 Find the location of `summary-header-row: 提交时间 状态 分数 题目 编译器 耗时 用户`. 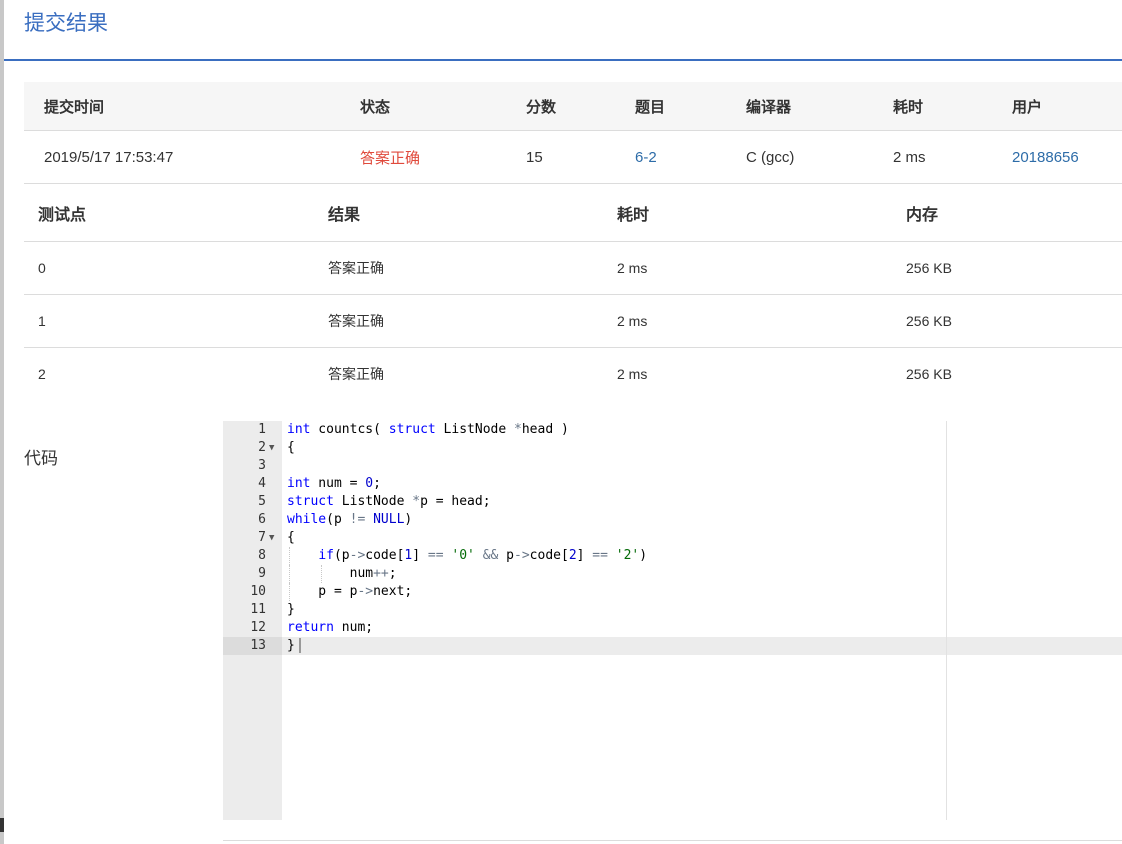

summary-header-row: 提交时间 状态 分数 题目 编译器 耗时 用户 is located at coordinates (573, 106).